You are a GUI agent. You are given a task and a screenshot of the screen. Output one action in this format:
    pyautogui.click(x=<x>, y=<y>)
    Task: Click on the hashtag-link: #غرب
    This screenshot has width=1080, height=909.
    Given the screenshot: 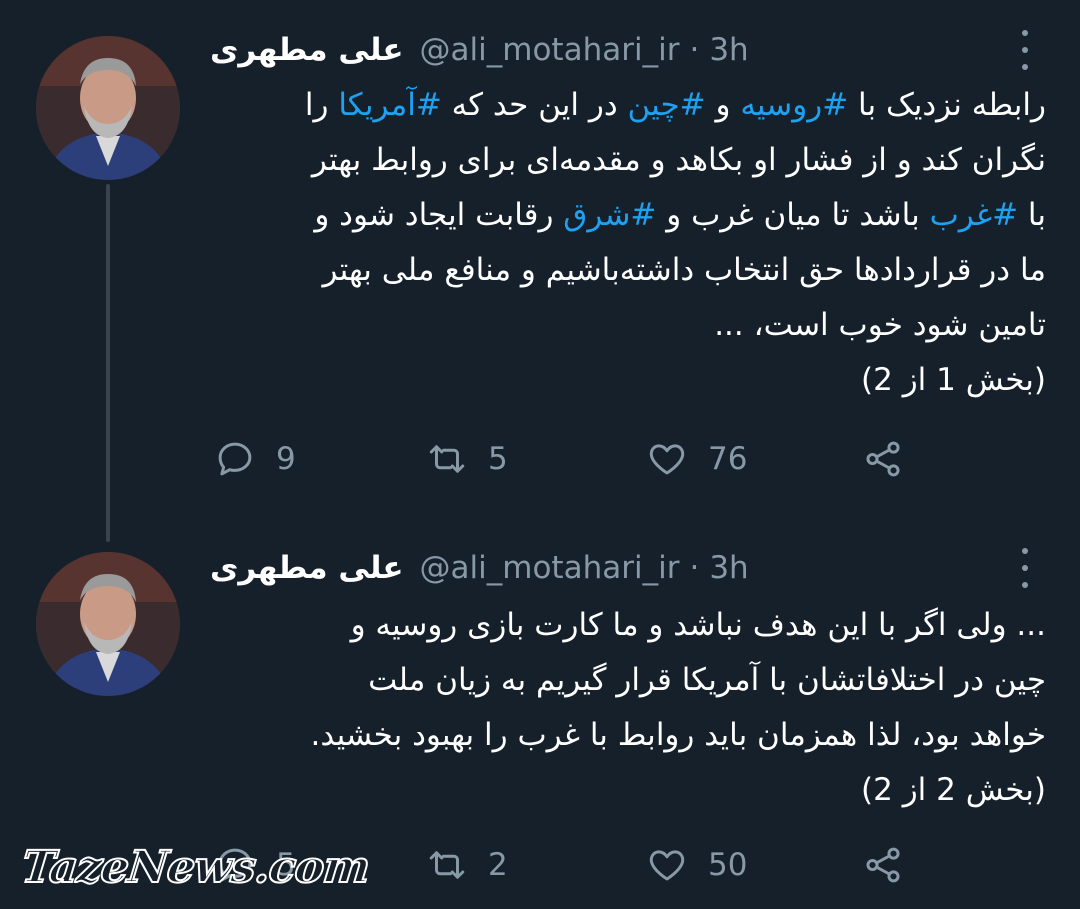 What is the action you would take?
    pyautogui.click(x=974, y=215)
    